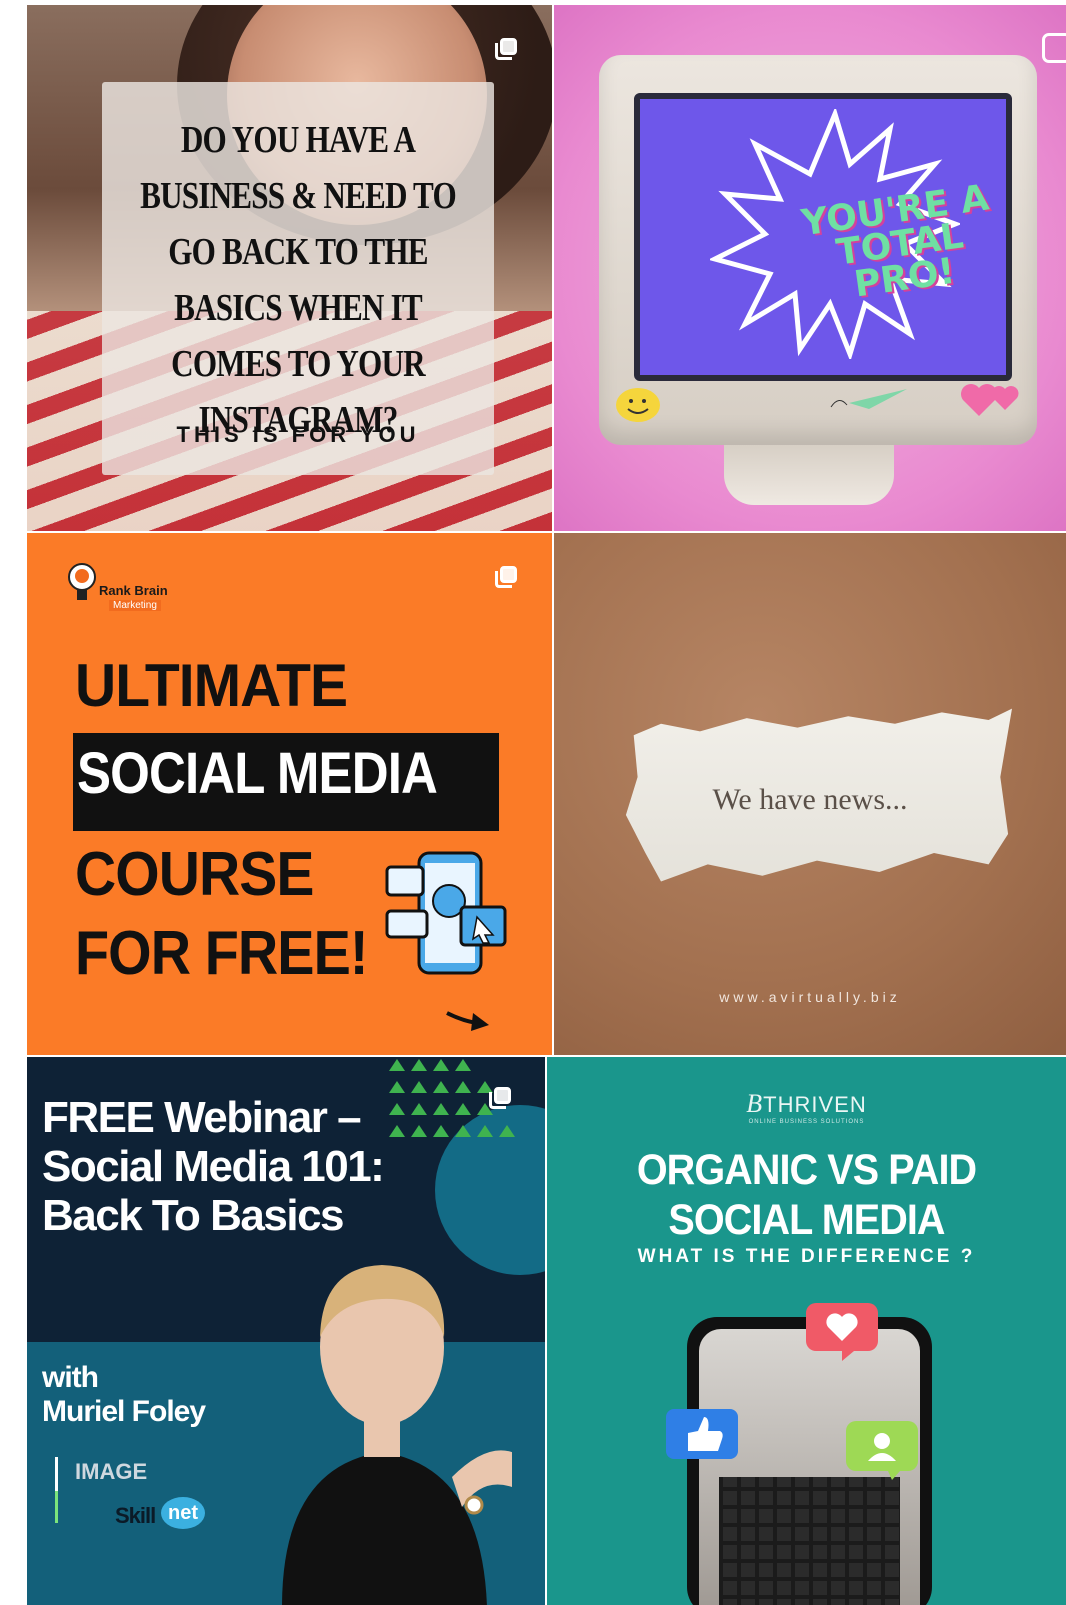 The image size is (1066, 1605). I want to click on subheading: WHAT IS THE DIFFERENCE ?, so click(806, 1256).